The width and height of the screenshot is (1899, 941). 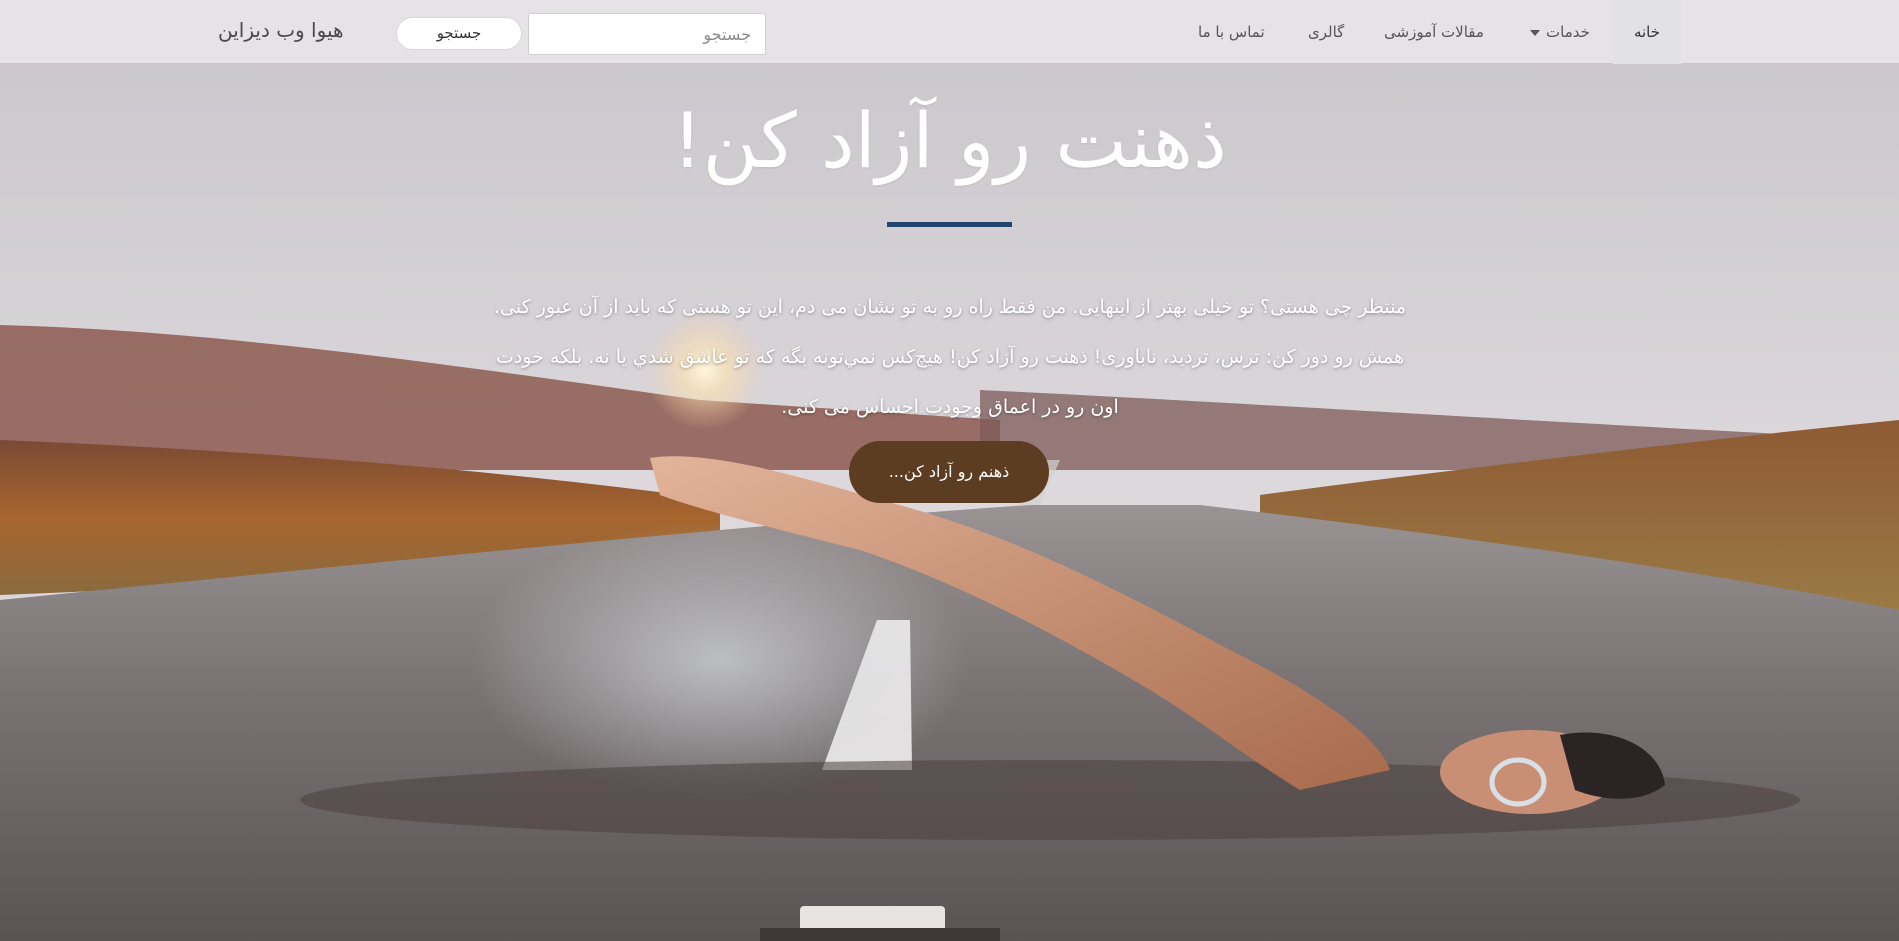 What do you see at coordinates (949, 140) in the screenshot?
I see `hero-title: ذهنت رو آزاد کن!` at bounding box center [949, 140].